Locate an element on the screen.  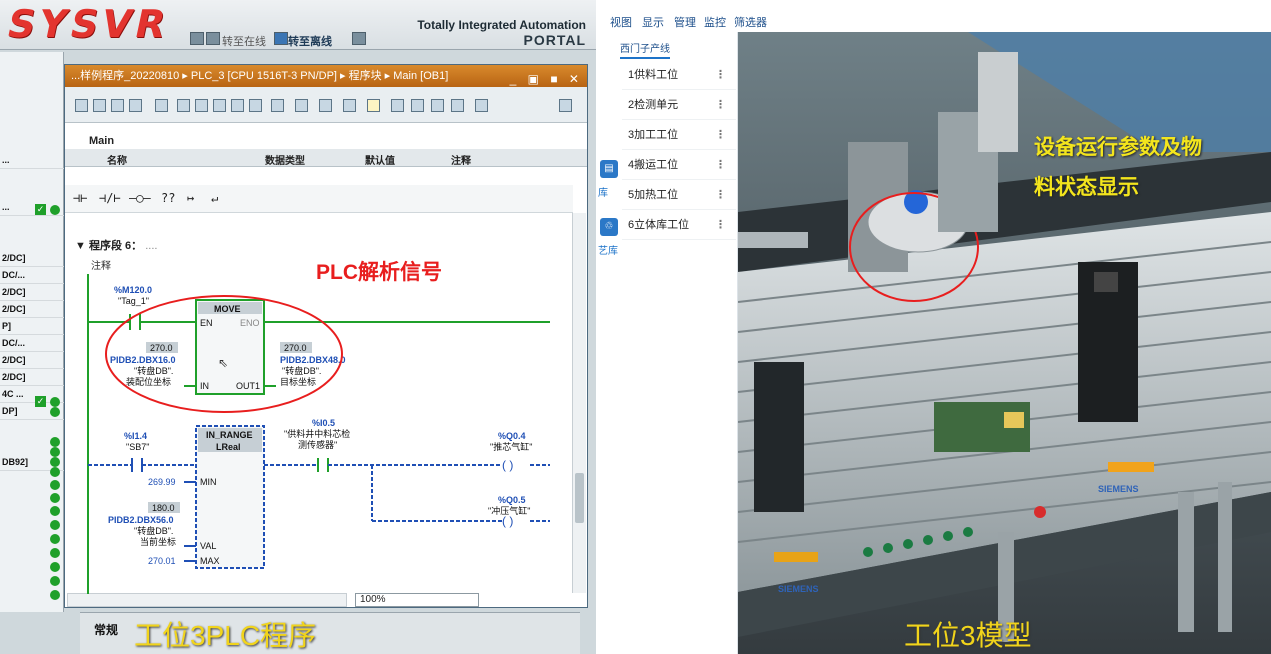
column-header: 默认值 is located at coordinates (380, 161).